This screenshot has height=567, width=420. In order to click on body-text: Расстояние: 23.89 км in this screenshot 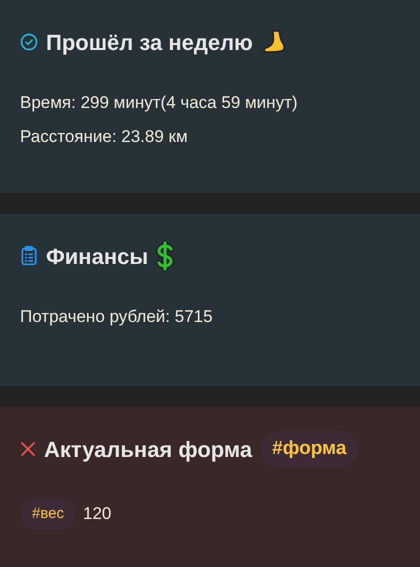, I will do `click(104, 137)`.